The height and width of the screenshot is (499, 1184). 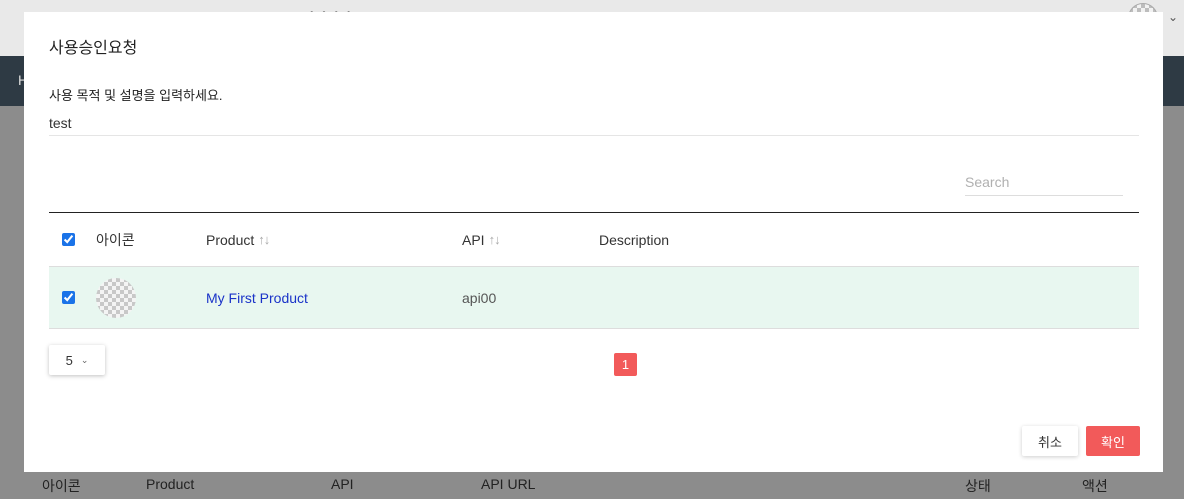 What do you see at coordinates (230, 239) in the screenshot?
I see `column-header-product-label: Product` at bounding box center [230, 239].